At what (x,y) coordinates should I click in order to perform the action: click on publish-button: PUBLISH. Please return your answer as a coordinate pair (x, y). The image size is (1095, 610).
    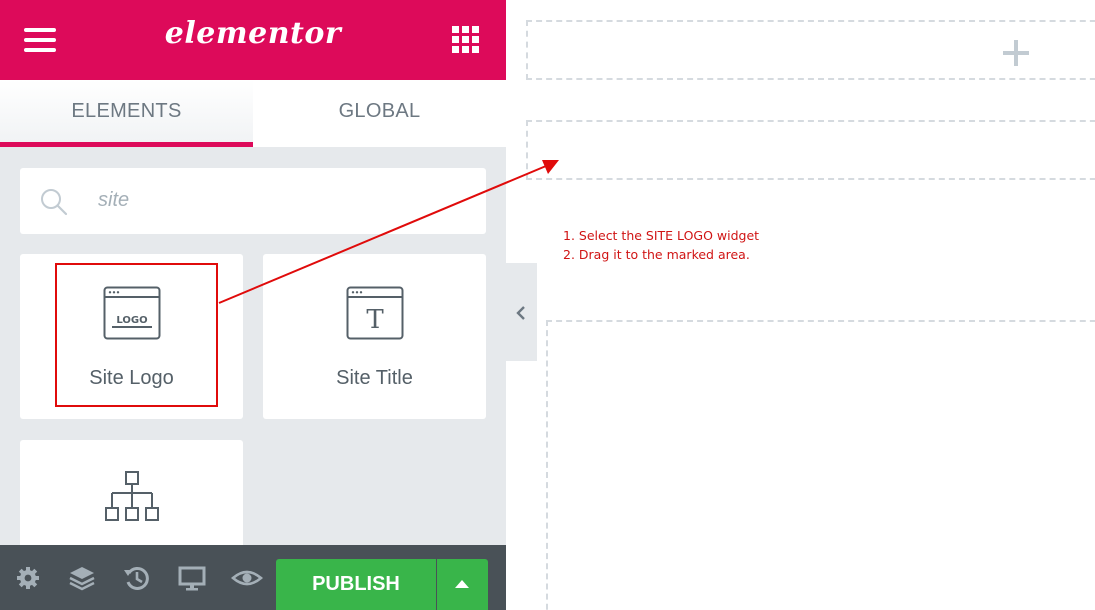
    Looking at the image, I should click on (356, 584).